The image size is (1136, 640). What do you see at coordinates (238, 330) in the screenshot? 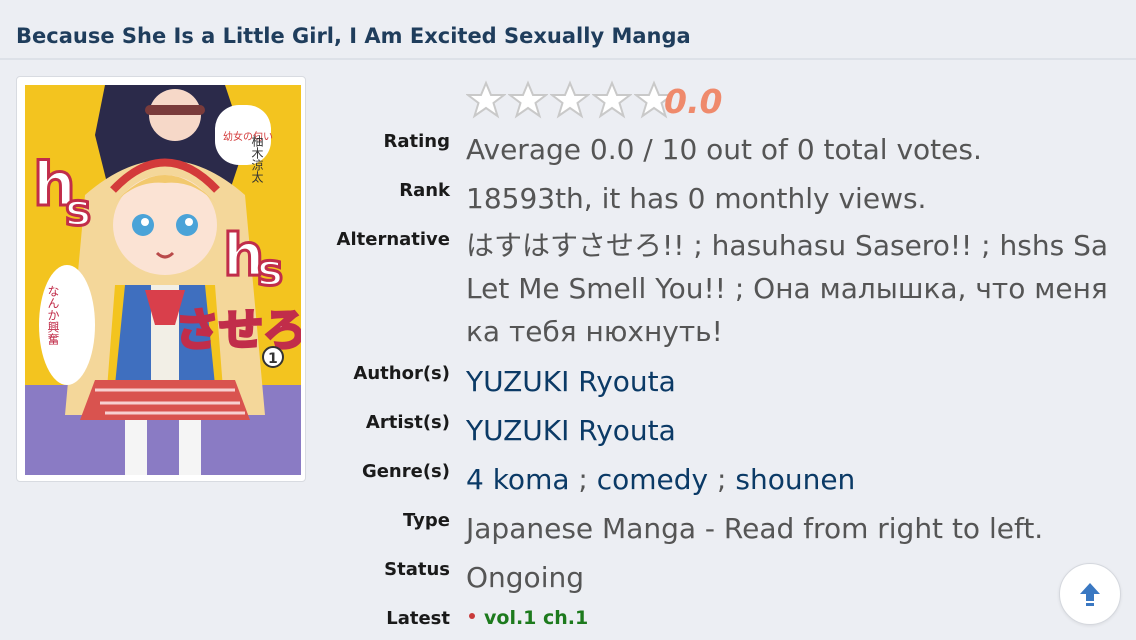
I see `svg-text: させろ!!` at bounding box center [238, 330].